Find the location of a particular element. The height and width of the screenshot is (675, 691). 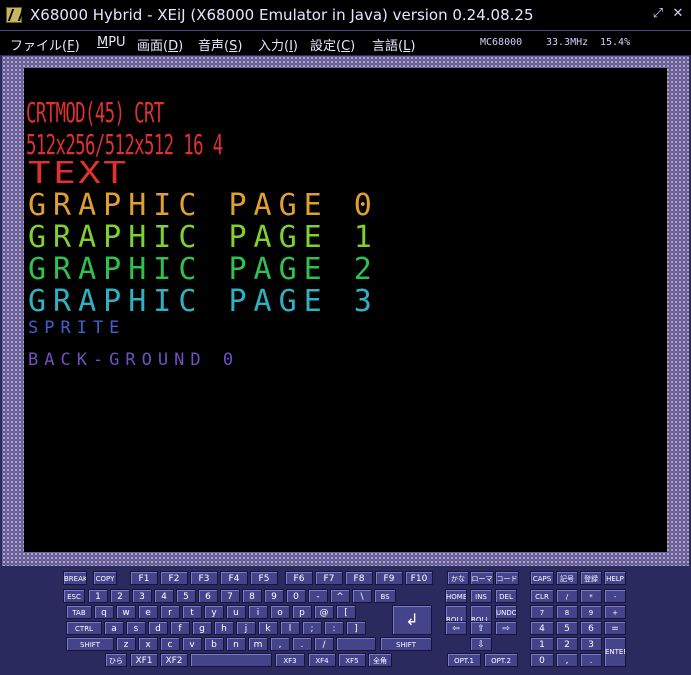

key-f7: F7 is located at coordinates (329, 578).